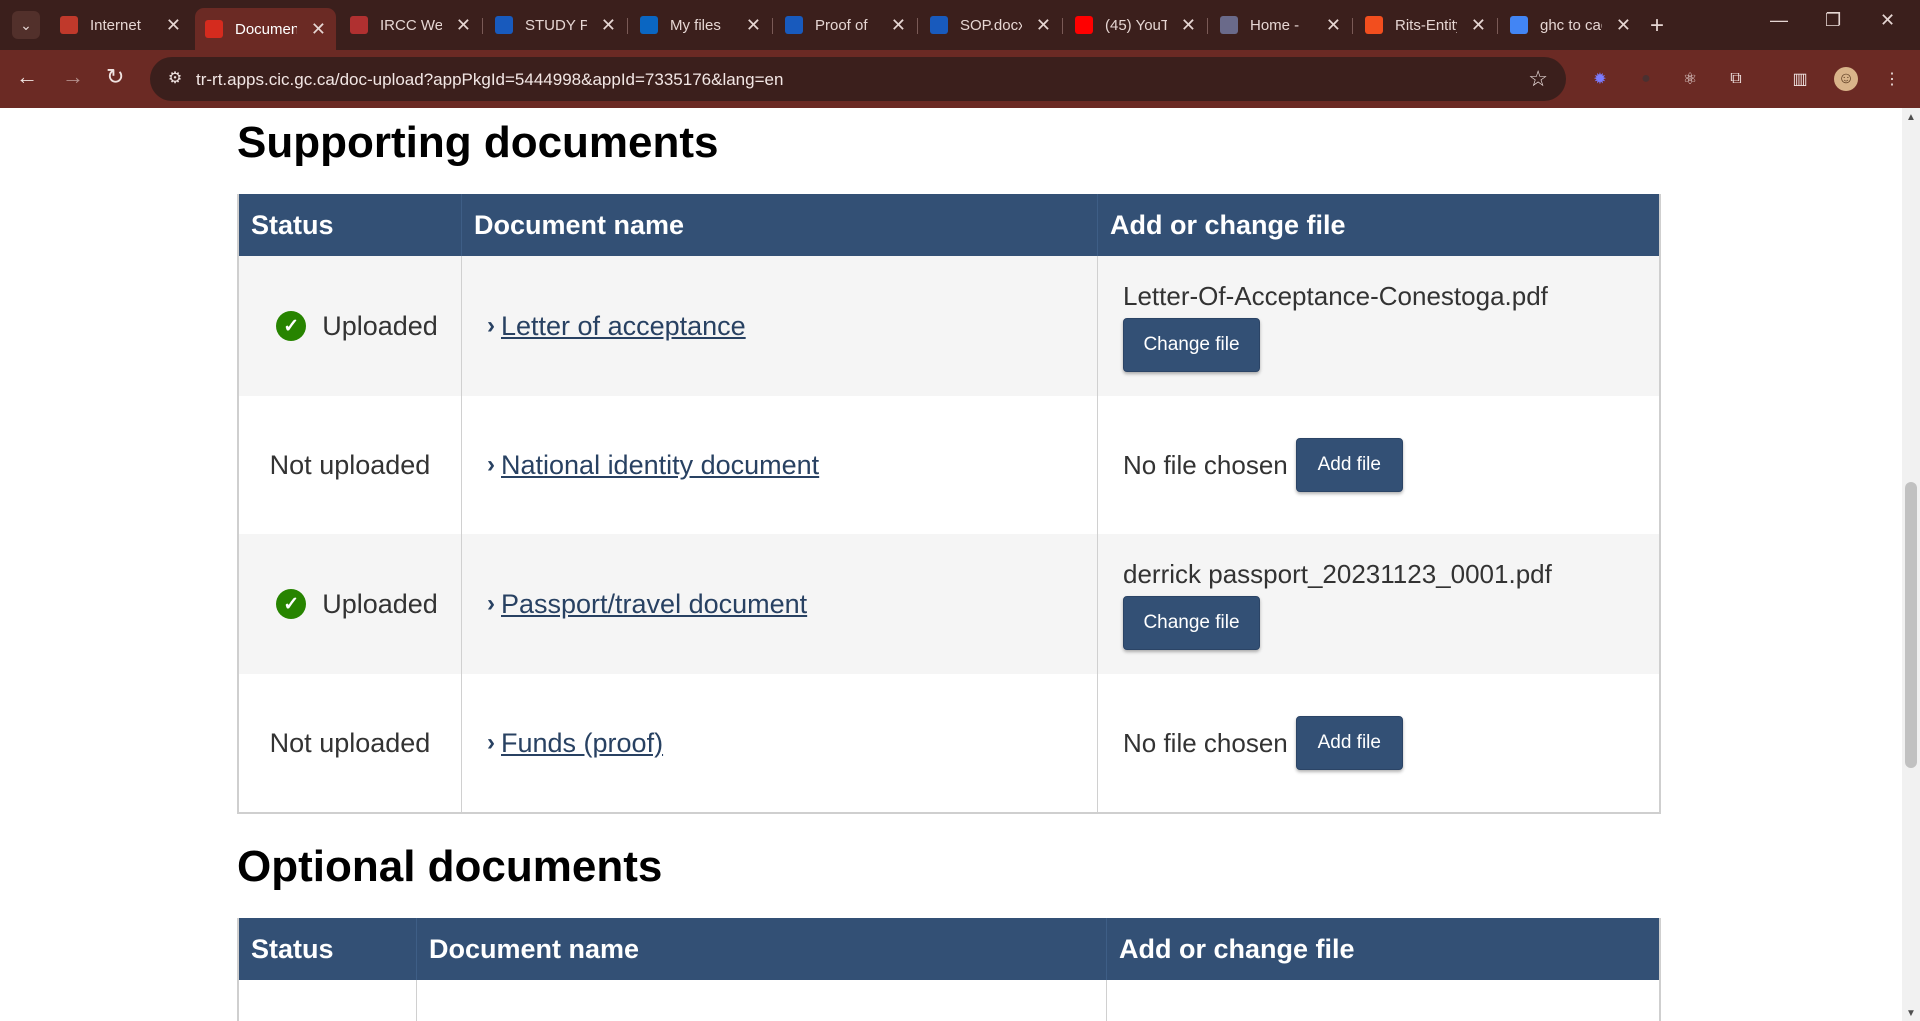 This screenshot has height=1021, width=1920. What do you see at coordinates (660, 465) in the screenshot?
I see `document-link: National identity document` at bounding box center [660, 465].